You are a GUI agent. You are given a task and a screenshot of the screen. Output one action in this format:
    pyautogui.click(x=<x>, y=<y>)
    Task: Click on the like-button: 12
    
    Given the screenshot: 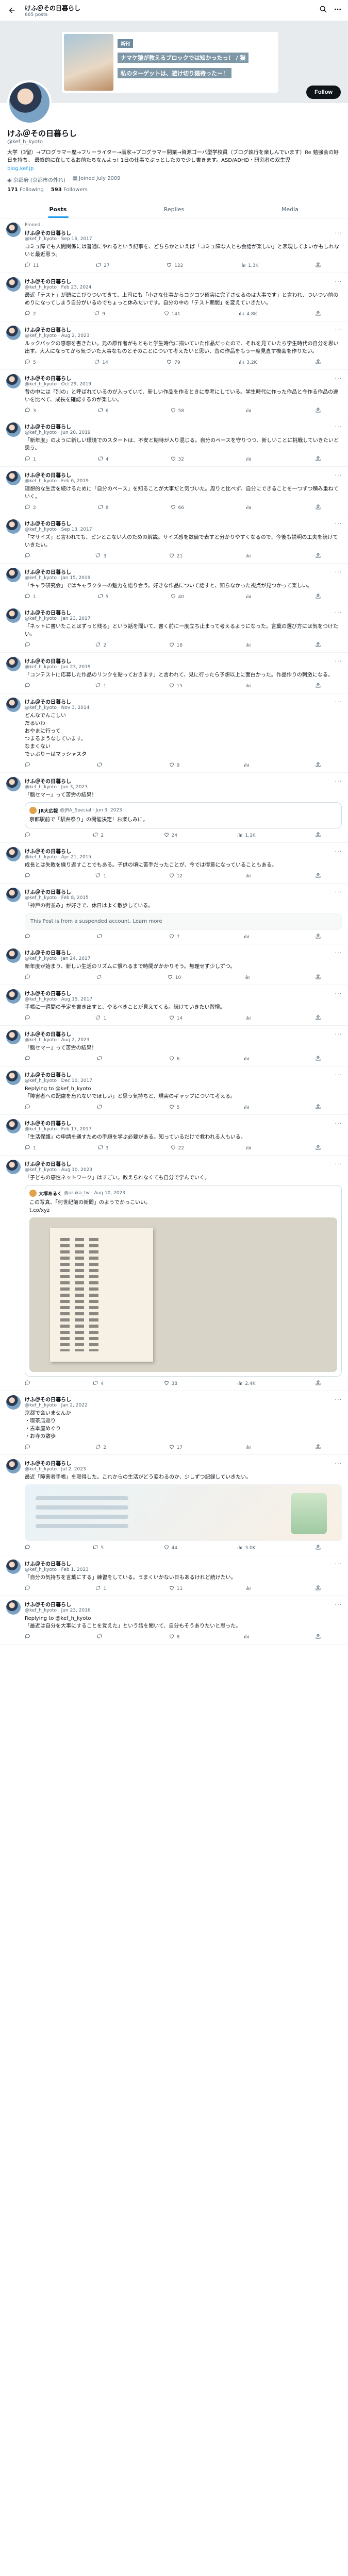 What is the action you would take?
    pyautogui.click(x=176, y=876)
    